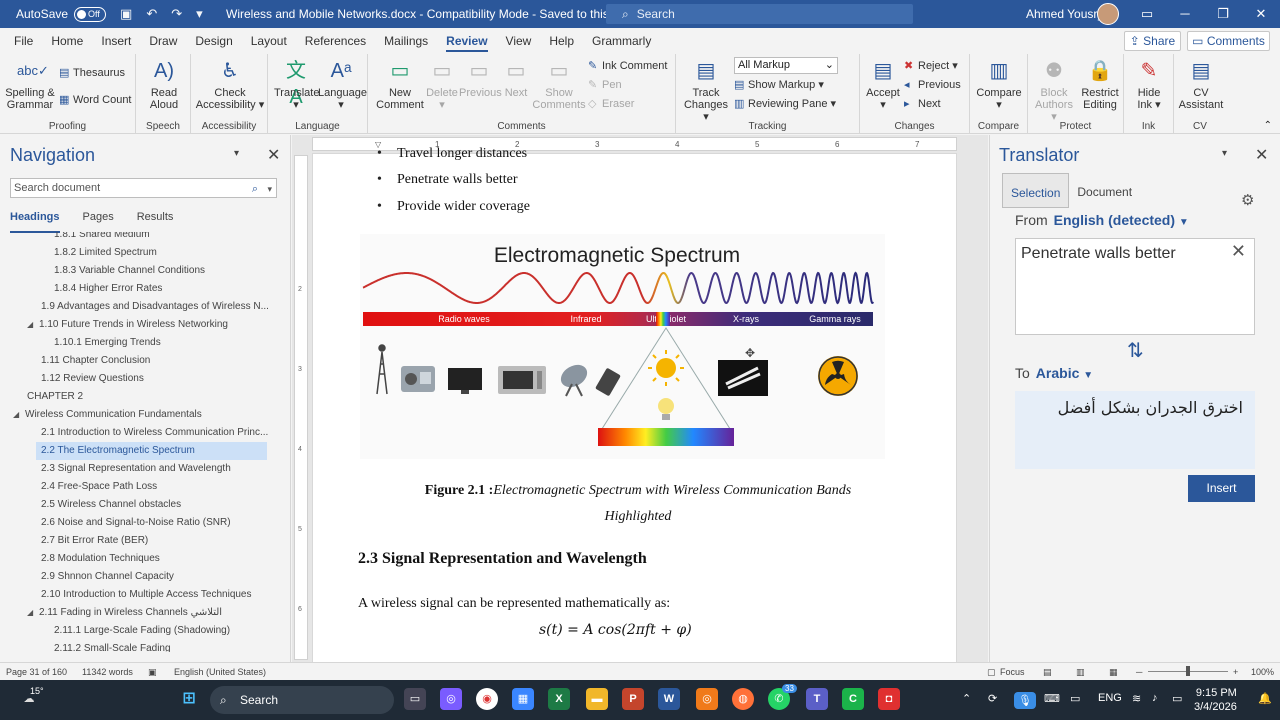  I want to click on cv-assistant-button: ▤ CV Assistant, so click(1201, 84).